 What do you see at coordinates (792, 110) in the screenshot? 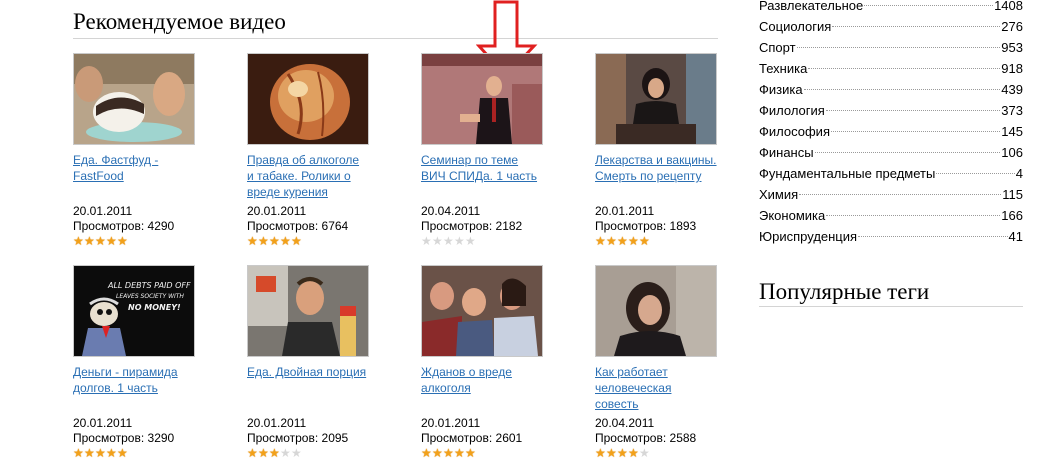
I see `category-name: Филология` at bounding box center [792, 110].